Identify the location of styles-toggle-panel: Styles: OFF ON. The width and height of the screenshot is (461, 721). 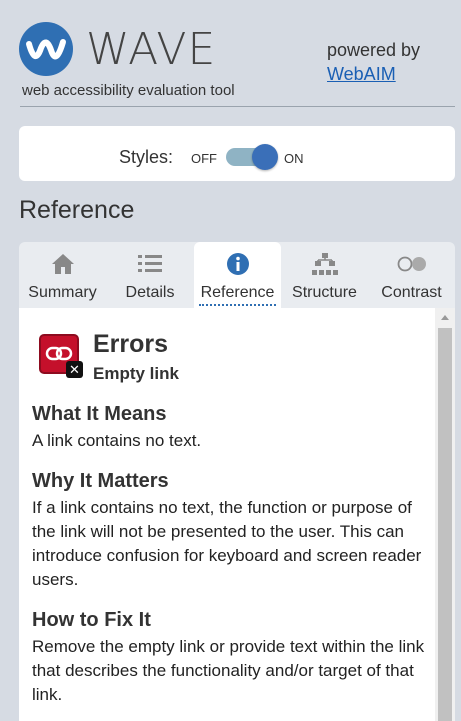
(237, 153).